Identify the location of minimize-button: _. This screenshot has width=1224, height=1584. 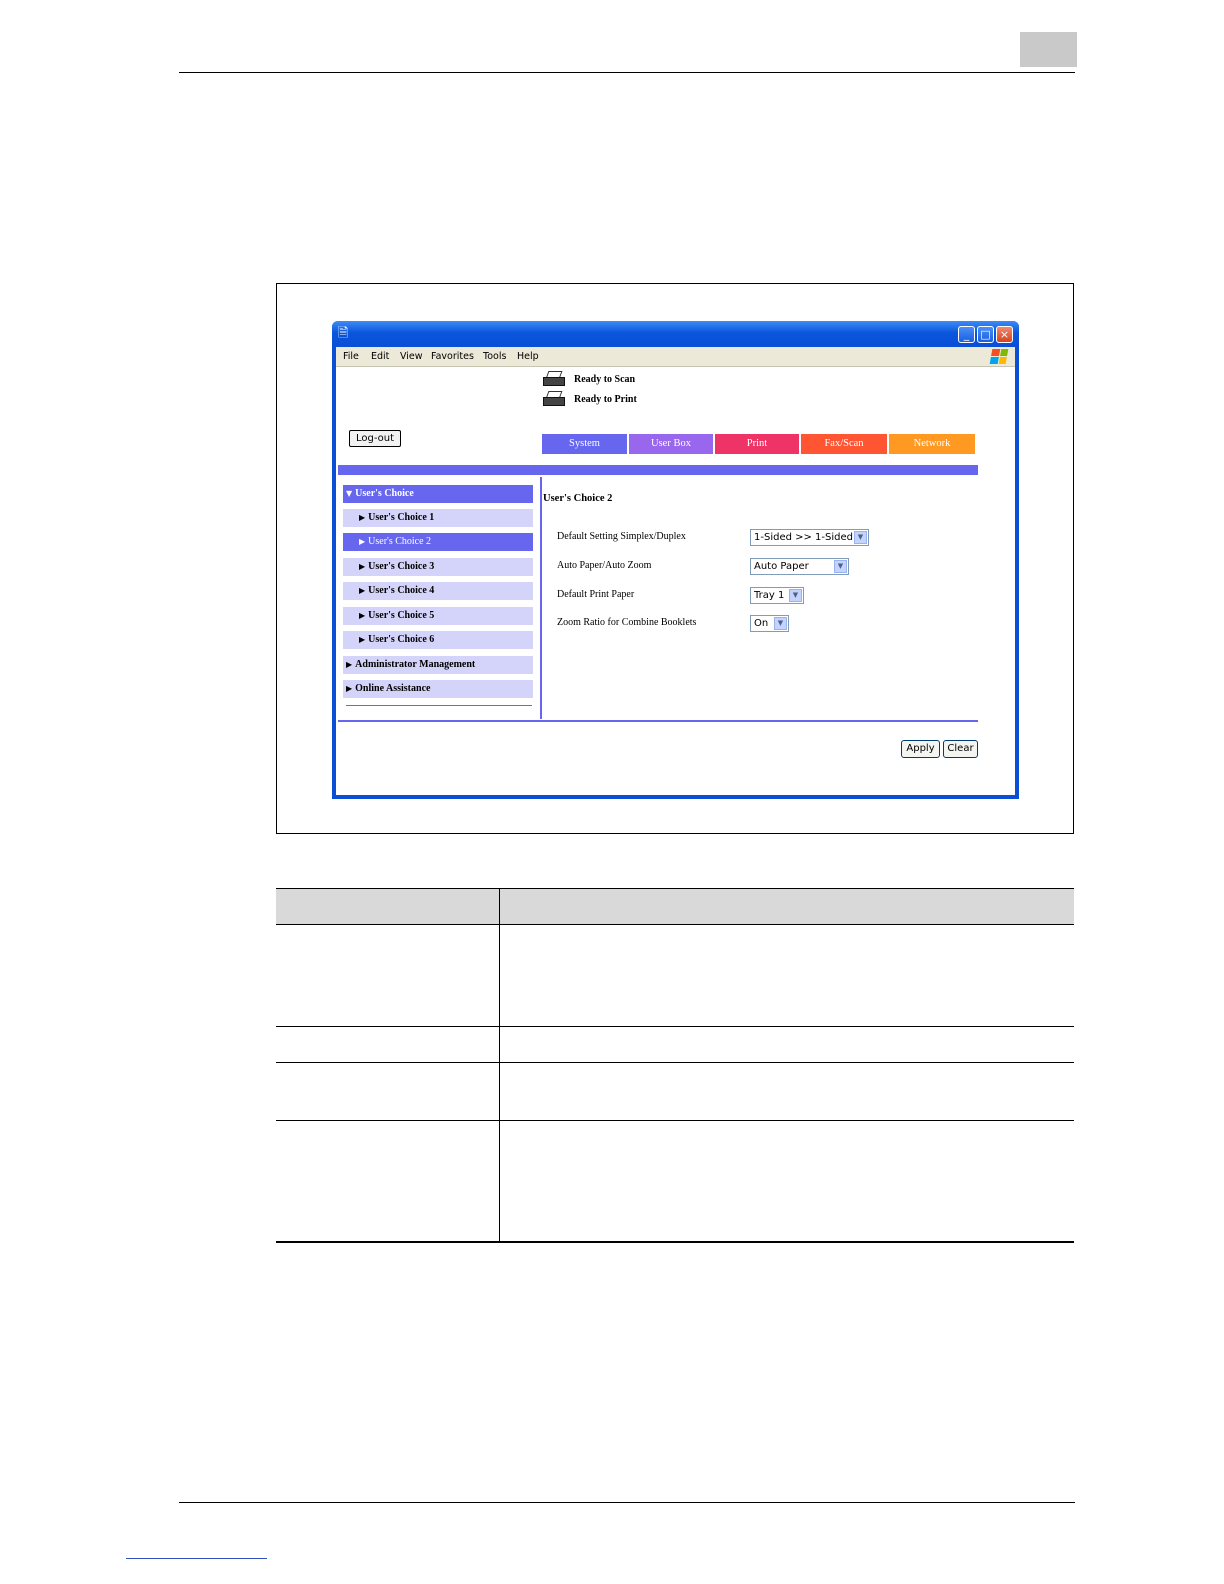
(966, 334).